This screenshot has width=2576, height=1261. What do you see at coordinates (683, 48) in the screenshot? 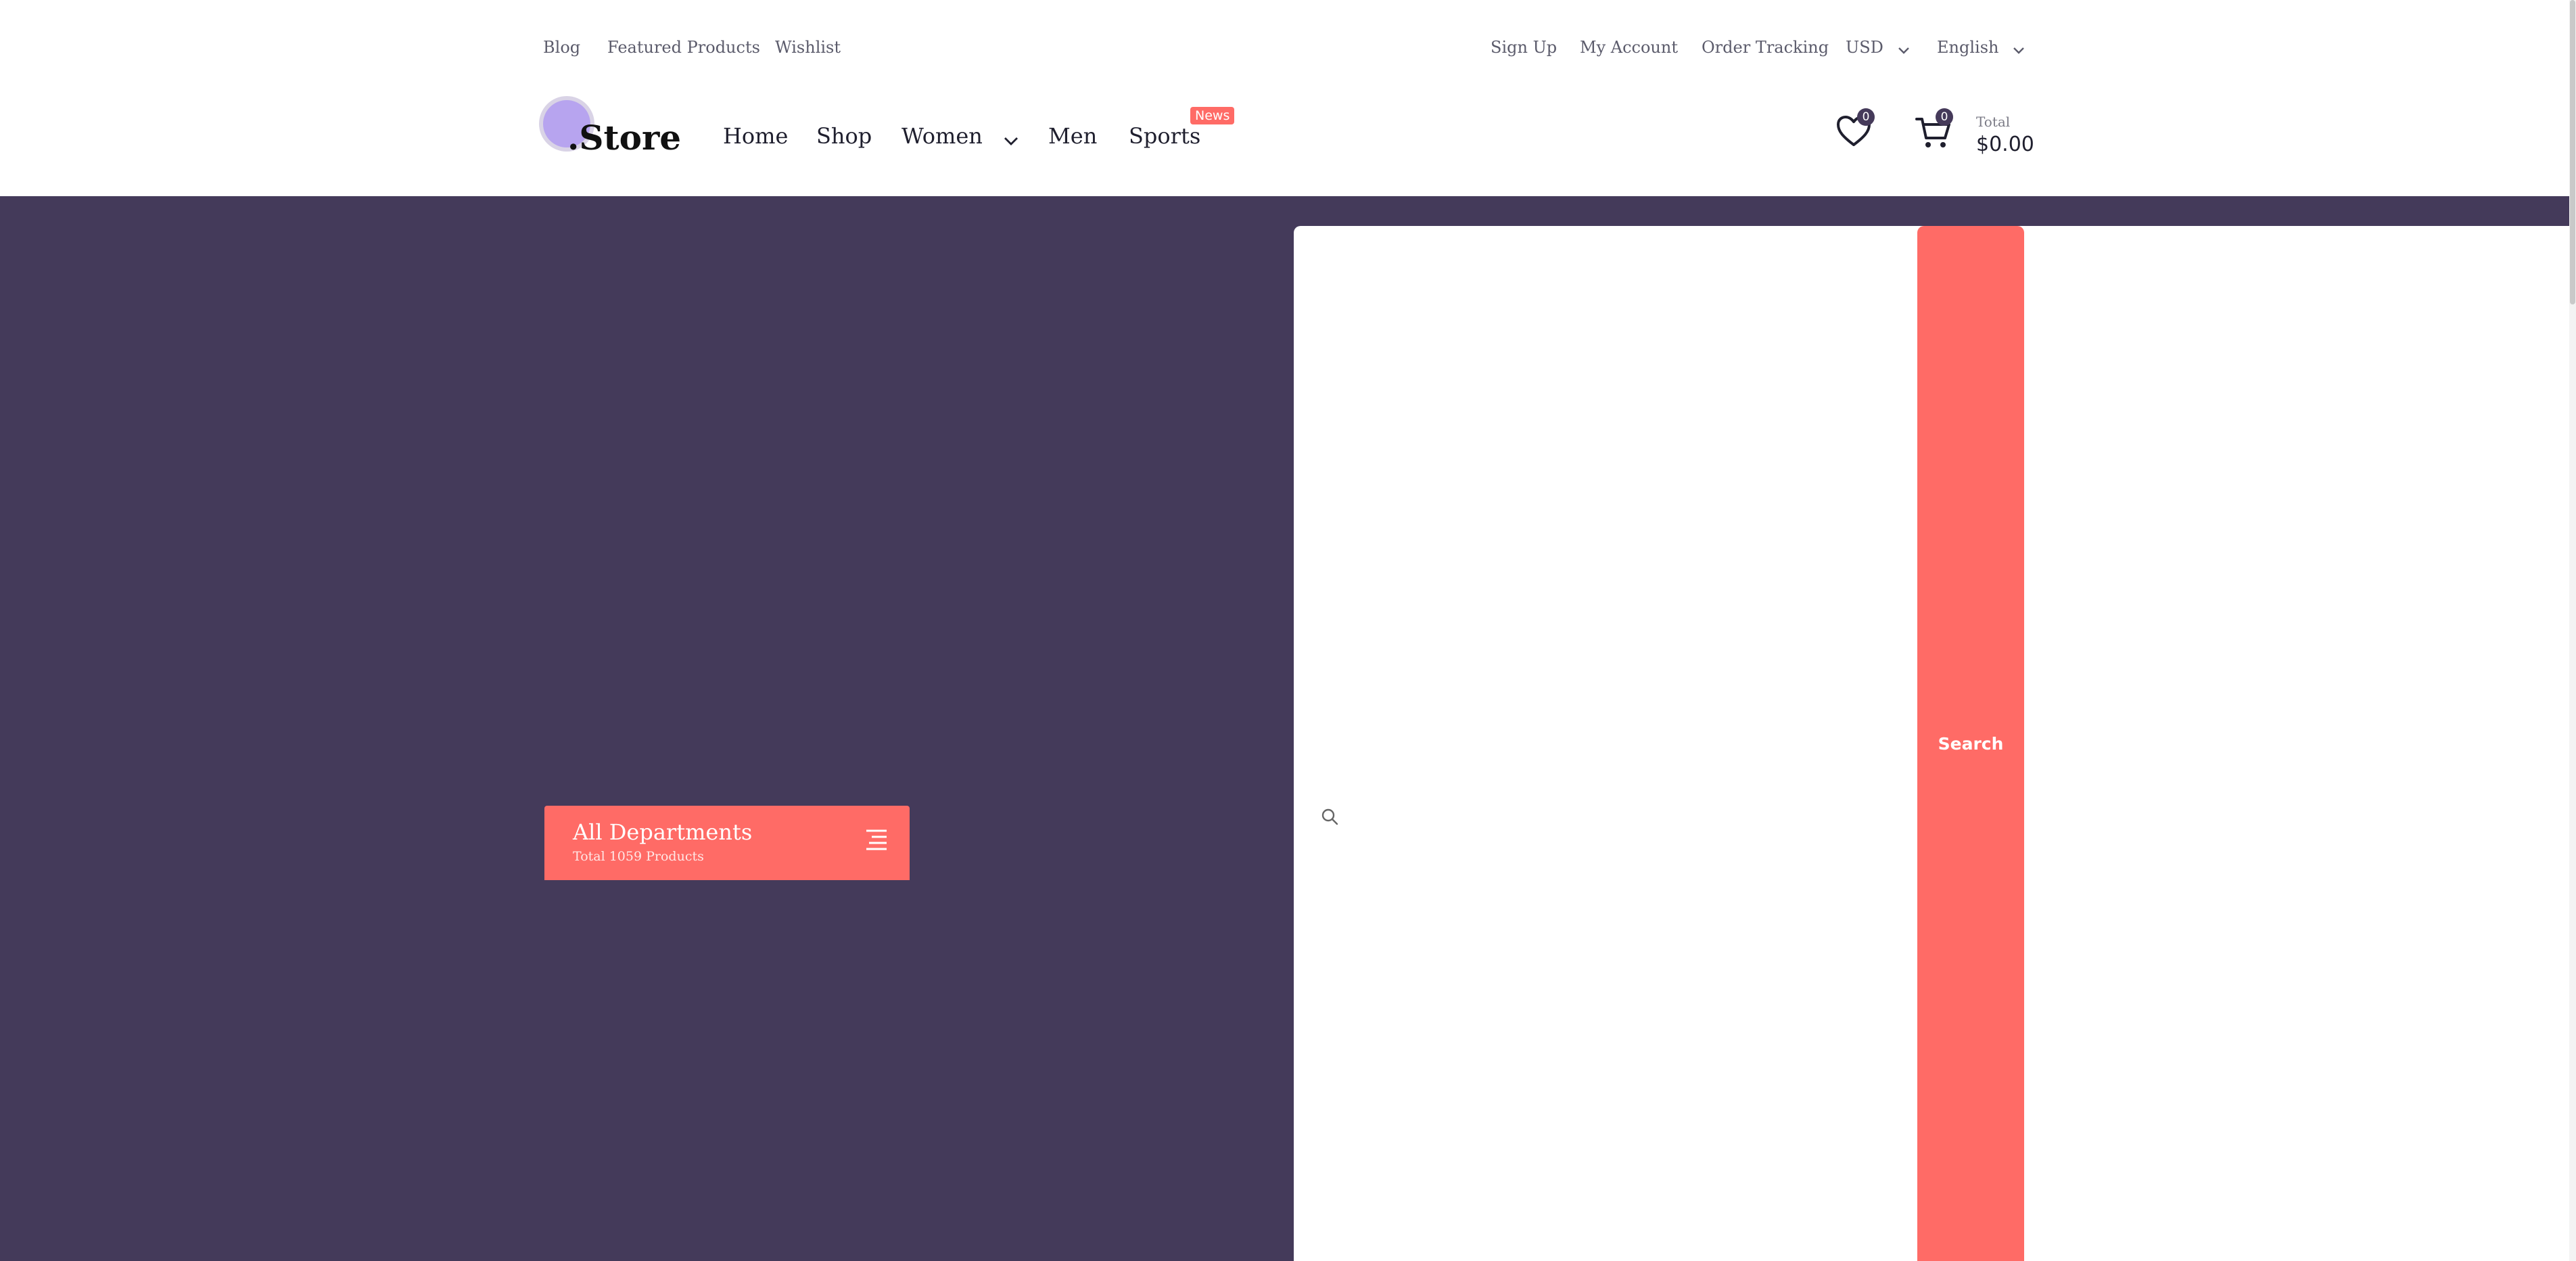
I see `topbar-link-featured-products: Featured Products` at bounding box center [683, 48].